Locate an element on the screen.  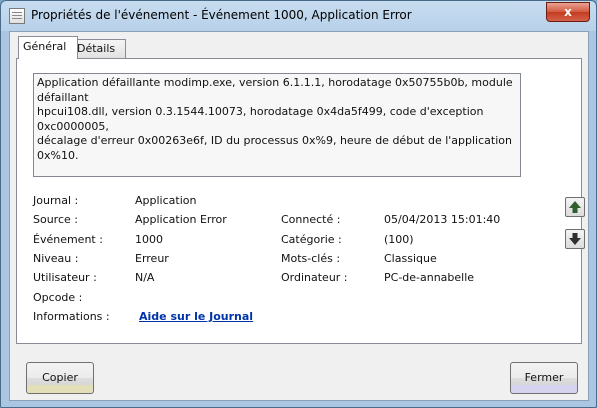
niveau-label: Niveau : is located at coordinates (56, 258).